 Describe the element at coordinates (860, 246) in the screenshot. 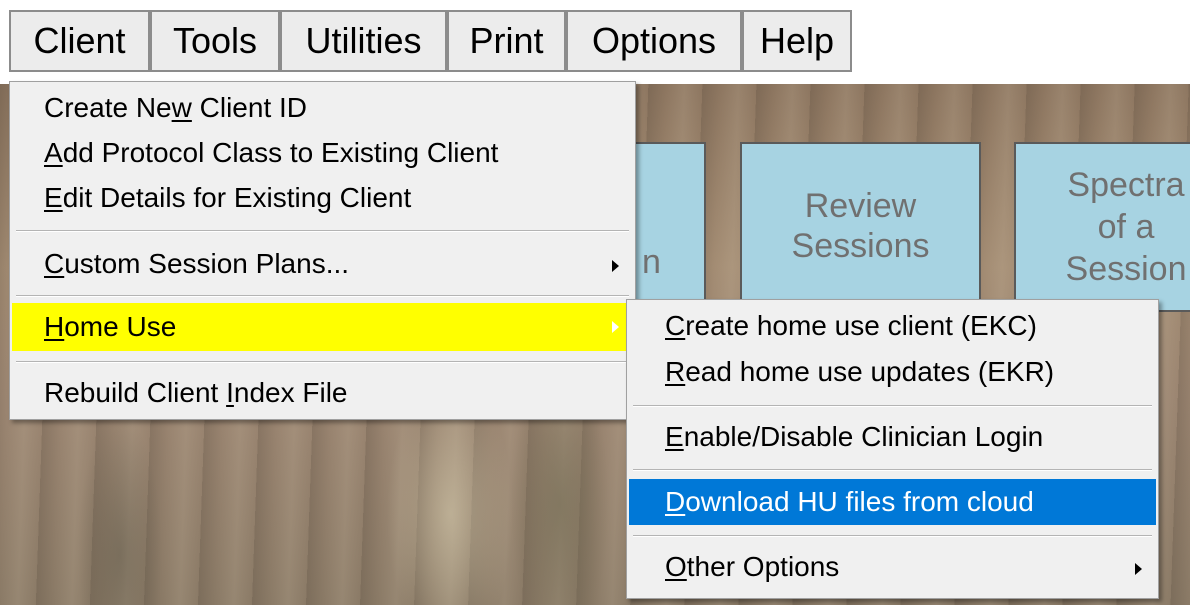

I see `review-sessions-line2: Sessions` at that location.